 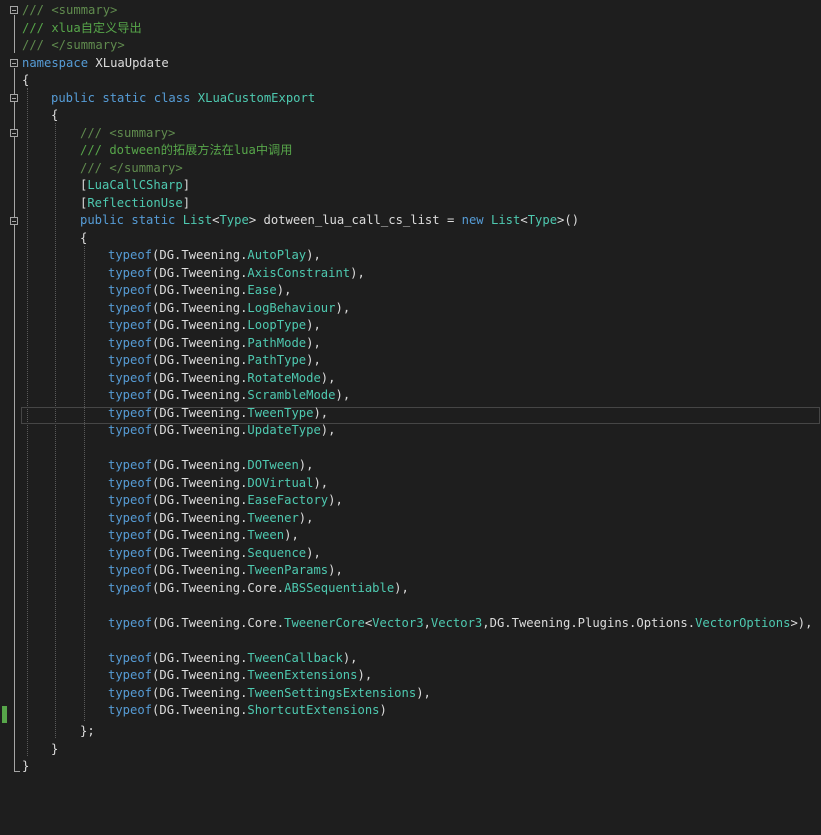 I want to click on code-line: typeof(DG.Tweening.PathMode),, so click(x=410, y=344).